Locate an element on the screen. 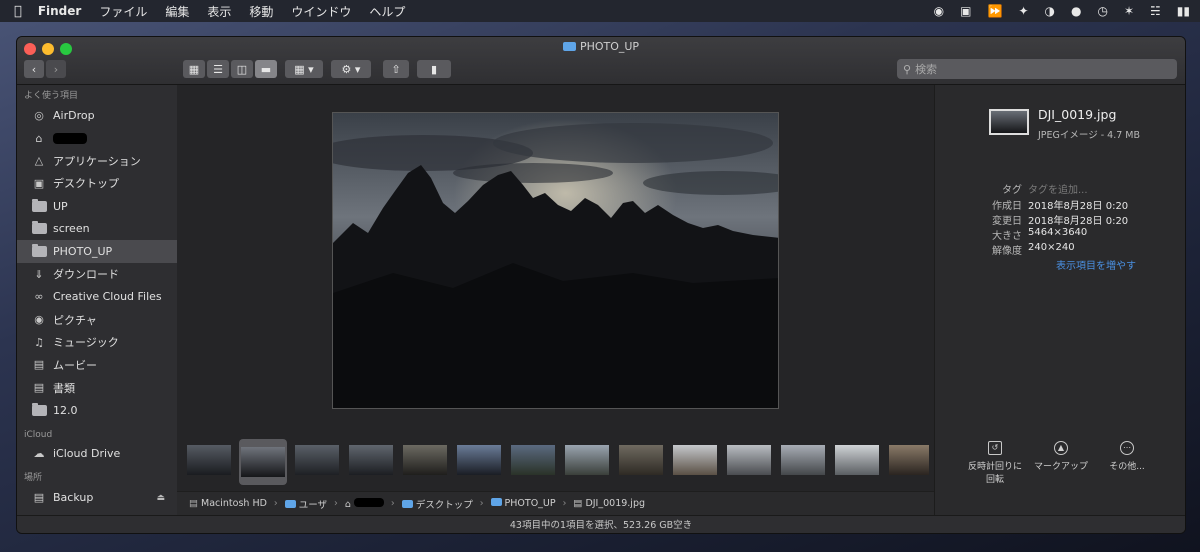 The image size is (1200, 552). creative-cloud-status-icon: ◉ is located at coordinates (939, 11).